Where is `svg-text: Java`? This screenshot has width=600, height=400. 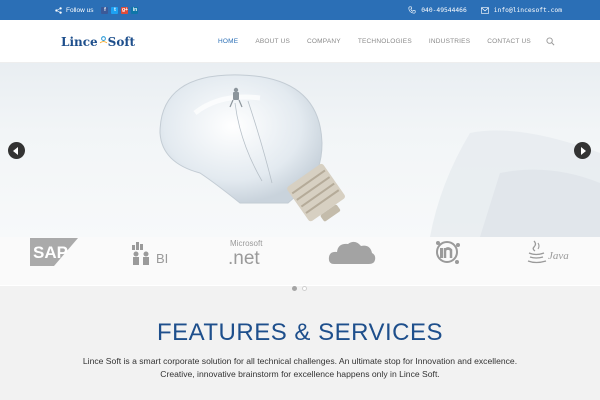 svg-text: Java is located at coordinates (558, 256).